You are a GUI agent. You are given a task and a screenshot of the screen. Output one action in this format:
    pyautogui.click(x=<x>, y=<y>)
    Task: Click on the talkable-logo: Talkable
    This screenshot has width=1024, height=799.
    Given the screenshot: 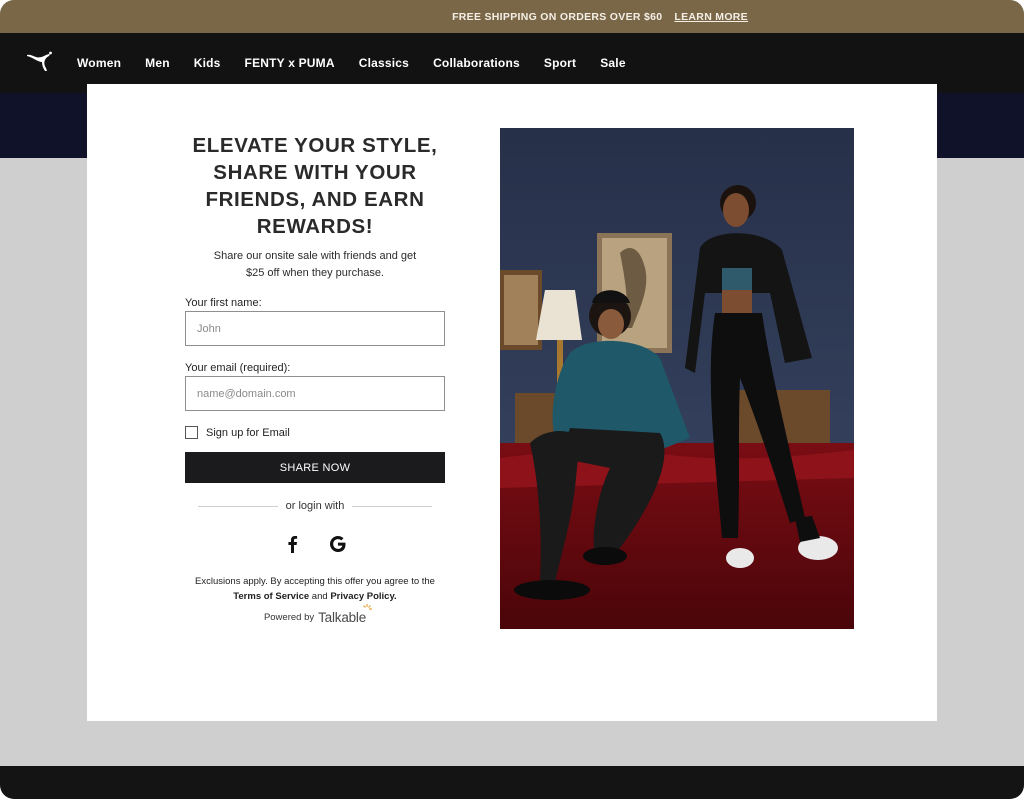 What is the action you would take?
    pyautogui.click(x=345, y=614)
    